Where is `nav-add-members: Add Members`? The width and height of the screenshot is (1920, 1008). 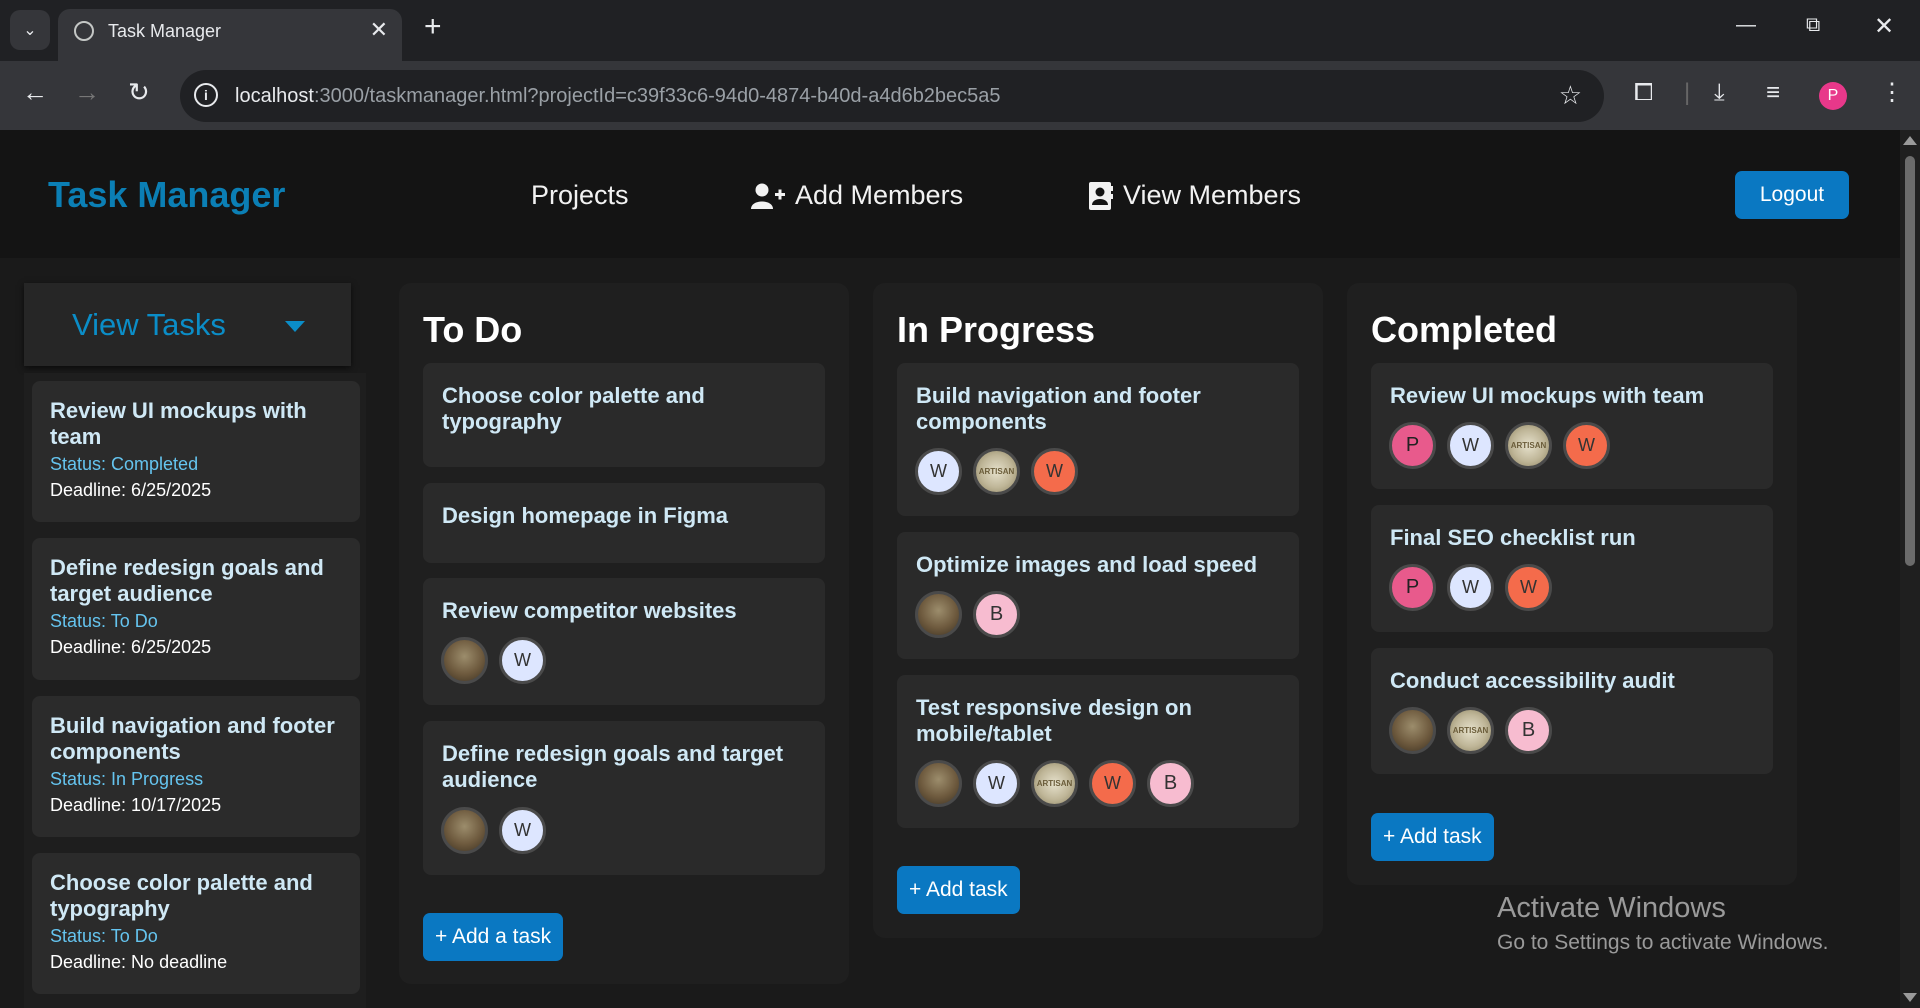 nav-add-members: Add Members is located at coordinates (857, 195).